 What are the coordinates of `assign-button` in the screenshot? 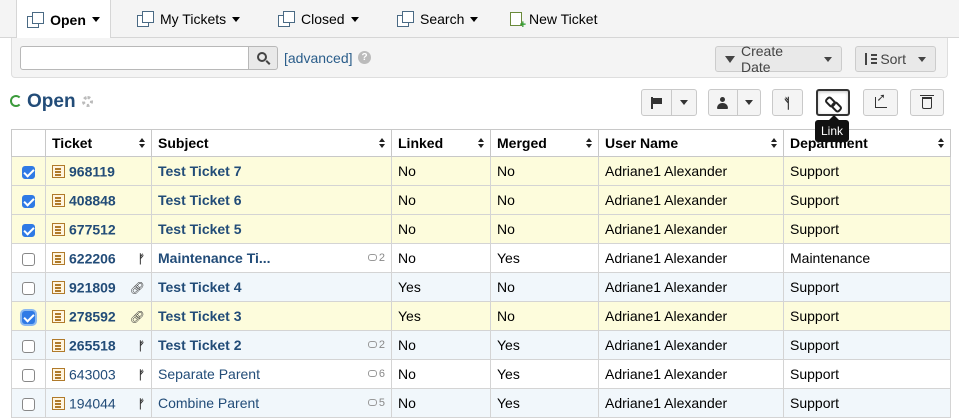 It's located at (734, 102).